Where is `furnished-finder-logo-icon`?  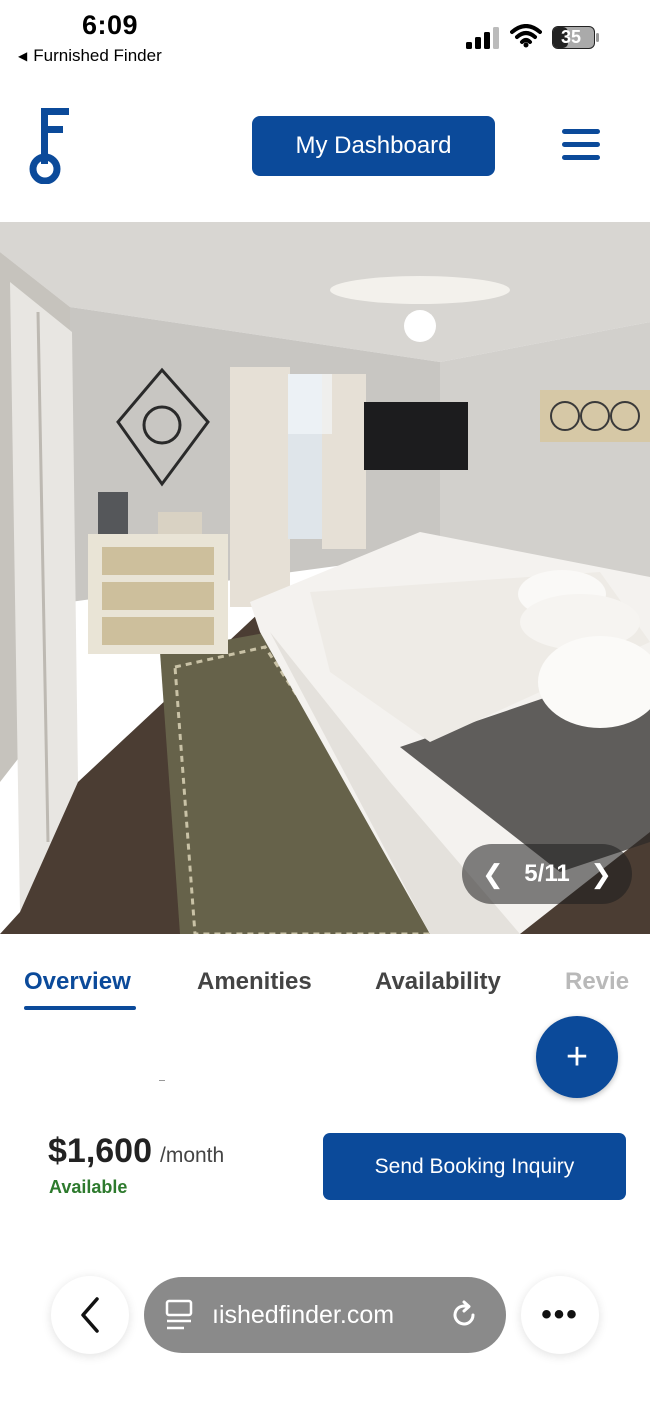
furnished-finder-logo-icon is located at coordinates (50, 146).